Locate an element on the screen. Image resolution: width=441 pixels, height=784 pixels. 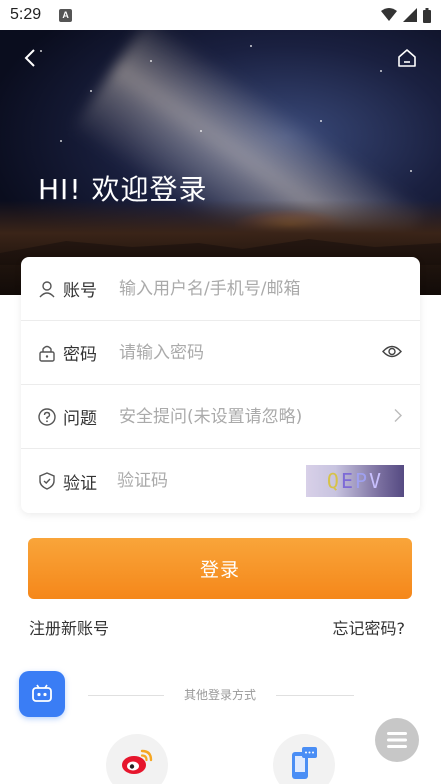
question-row: 问题 is located at coordinates (220, 417).